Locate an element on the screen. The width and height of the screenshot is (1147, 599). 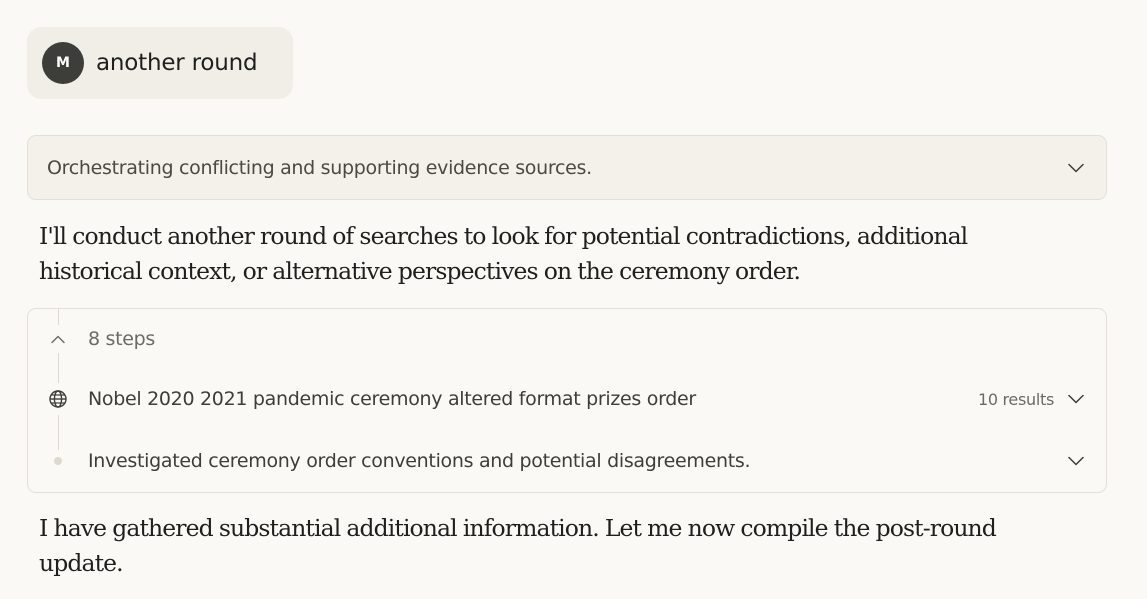
globe-icon is located at coordinates (58, 399).